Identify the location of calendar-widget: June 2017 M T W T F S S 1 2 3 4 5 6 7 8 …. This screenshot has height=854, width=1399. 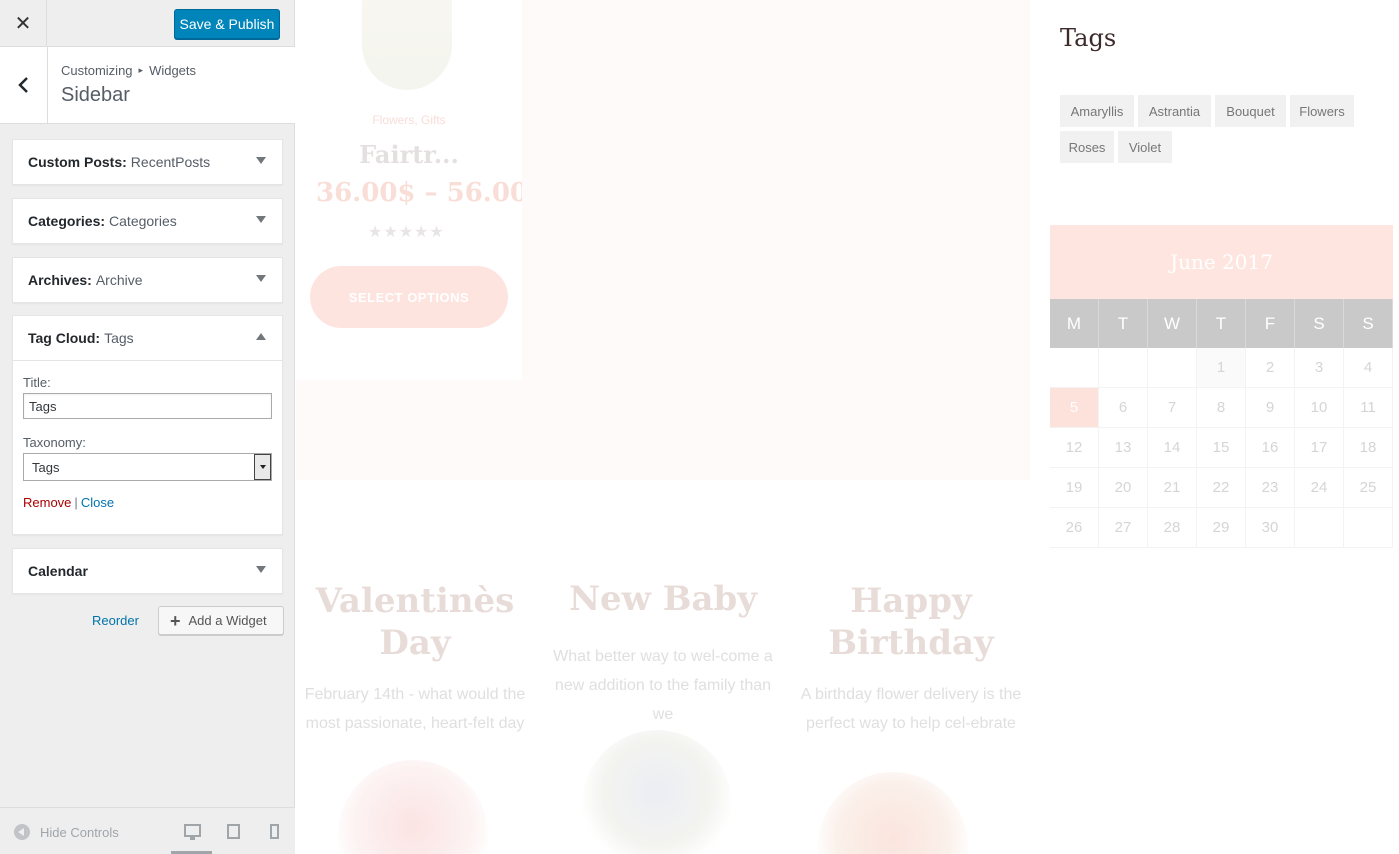
(1221, 386).